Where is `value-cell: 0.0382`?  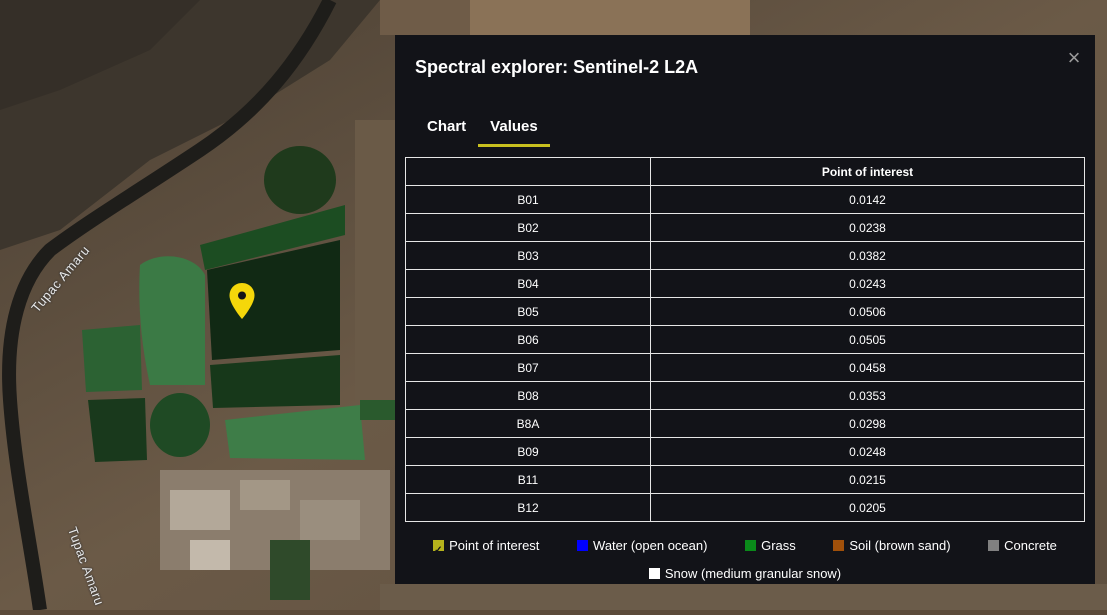 value-cell: 0.0382 is located at coordinates (867, 255).